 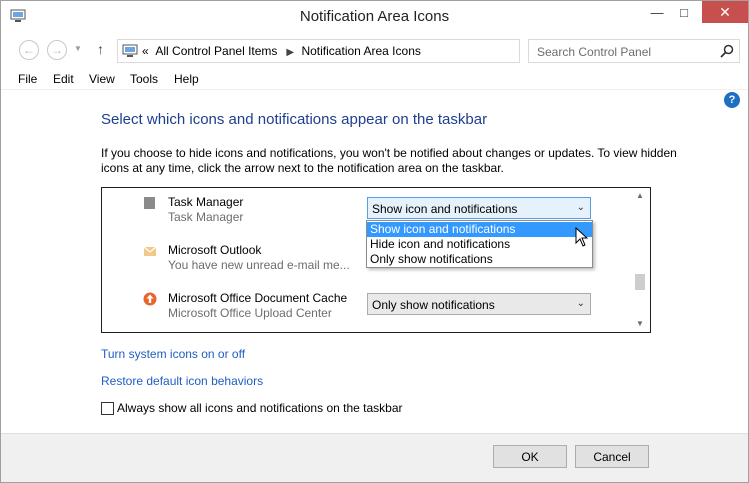 What do you see at coordinates (732, 100) in the screenshot?
I see `help-icon: ?` at bounding box center [732, 100].